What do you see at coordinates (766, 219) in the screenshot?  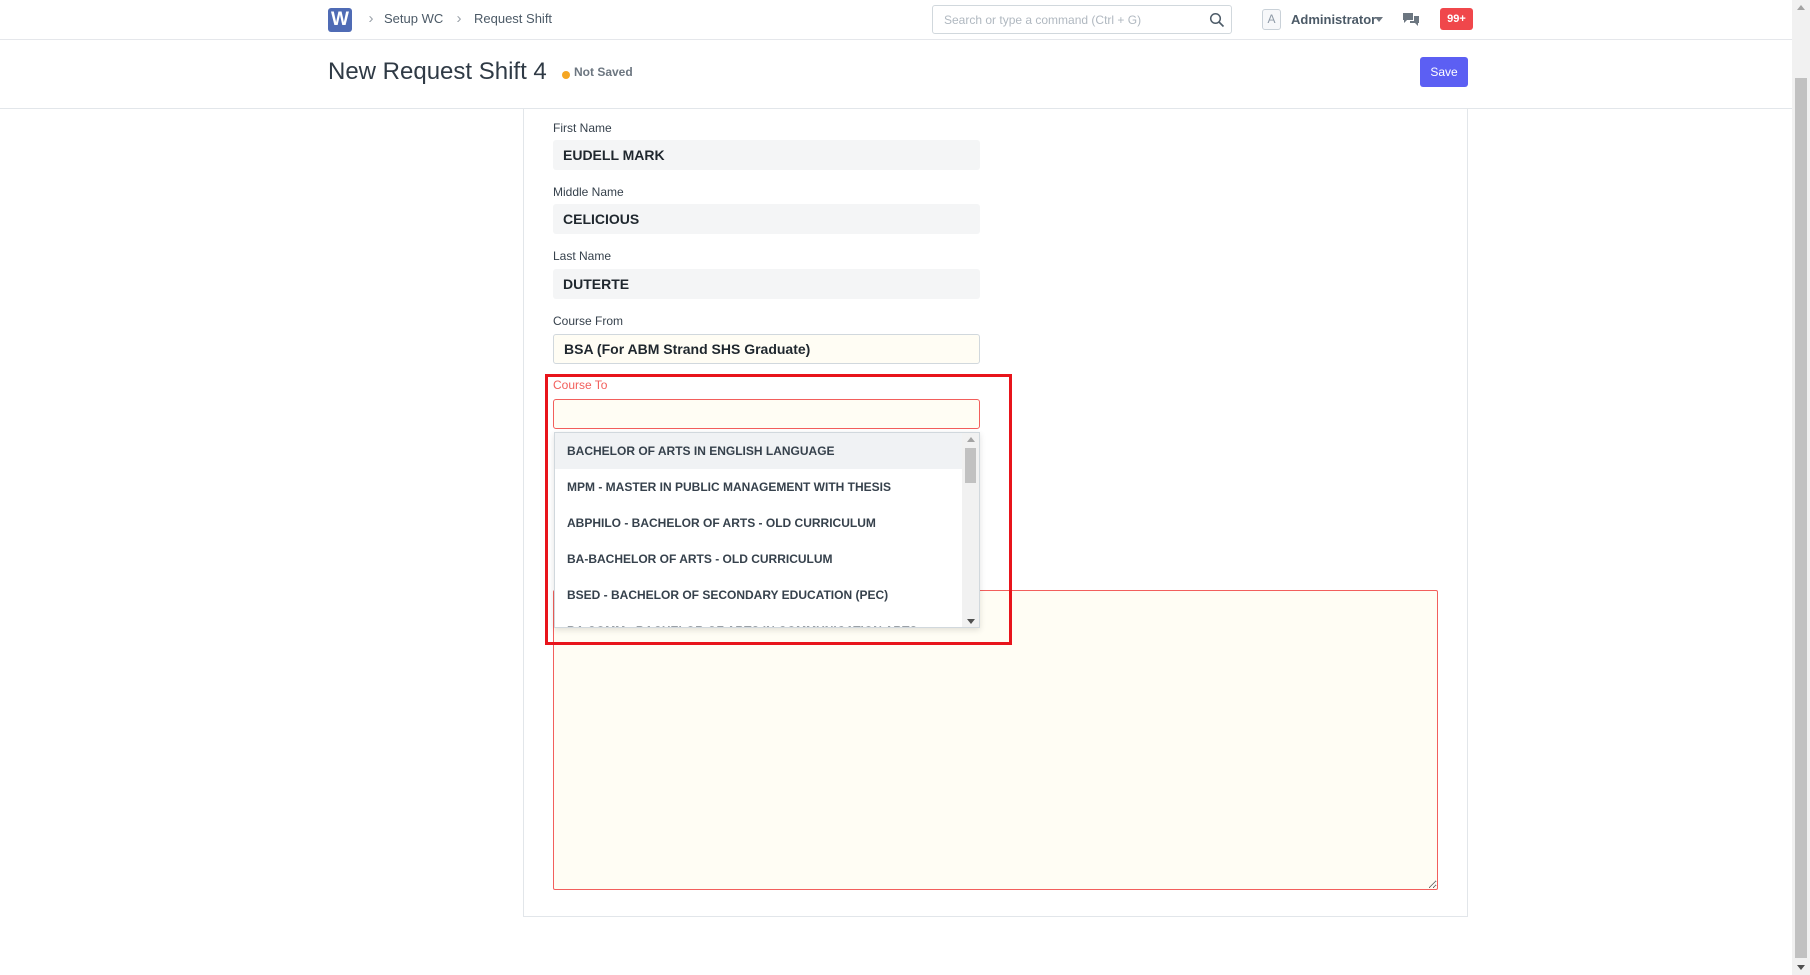 I see `middle-name-field: CELICIOUS` at bounding box center [766, 219].